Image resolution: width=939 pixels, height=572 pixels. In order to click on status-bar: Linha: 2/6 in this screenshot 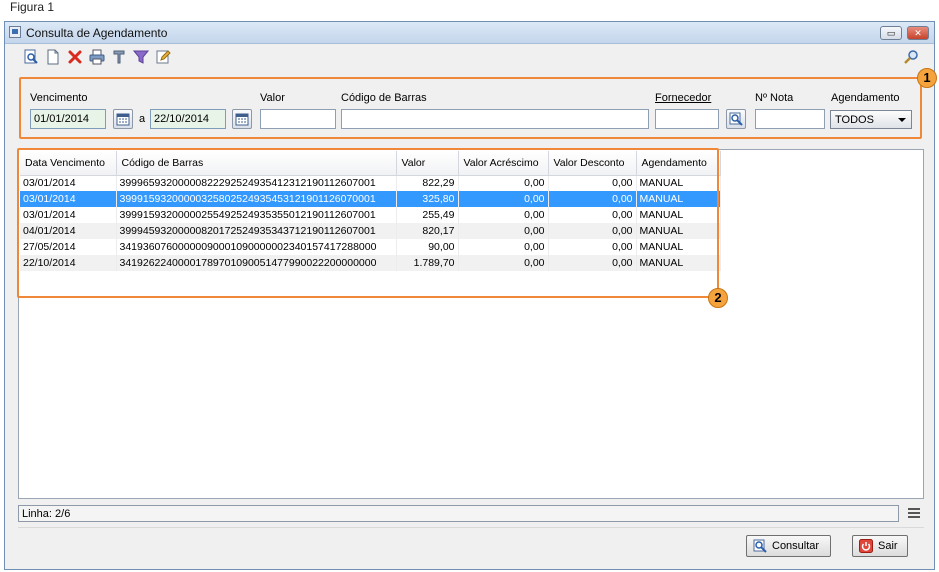, I will do `click(458, 513)`.